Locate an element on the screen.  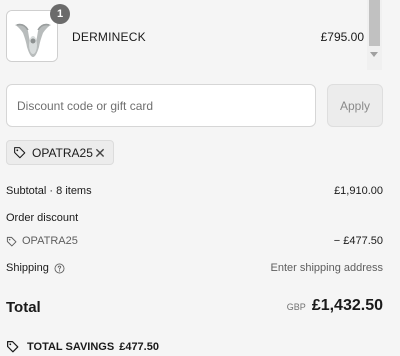
product-price: £795.00 is located at coordinates (342, 37).